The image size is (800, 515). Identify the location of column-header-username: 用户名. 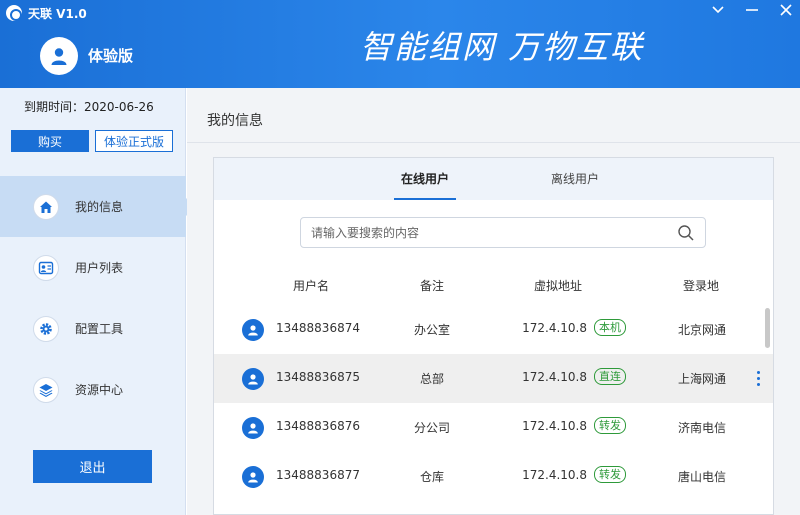
(311, 285).